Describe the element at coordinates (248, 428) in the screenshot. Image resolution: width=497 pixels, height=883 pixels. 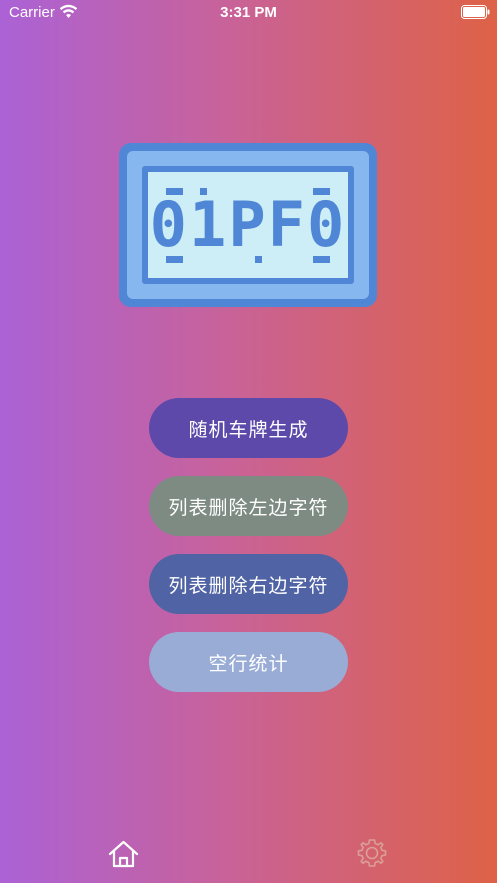
I see `random-plate-generate-button: 随机车牌生成` at that location.